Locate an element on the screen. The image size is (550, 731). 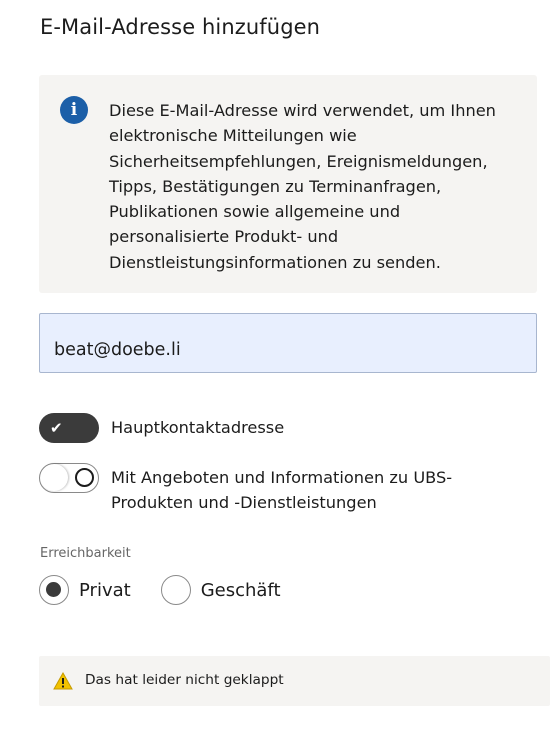
warning-icon is located at coordinates (63, 681).